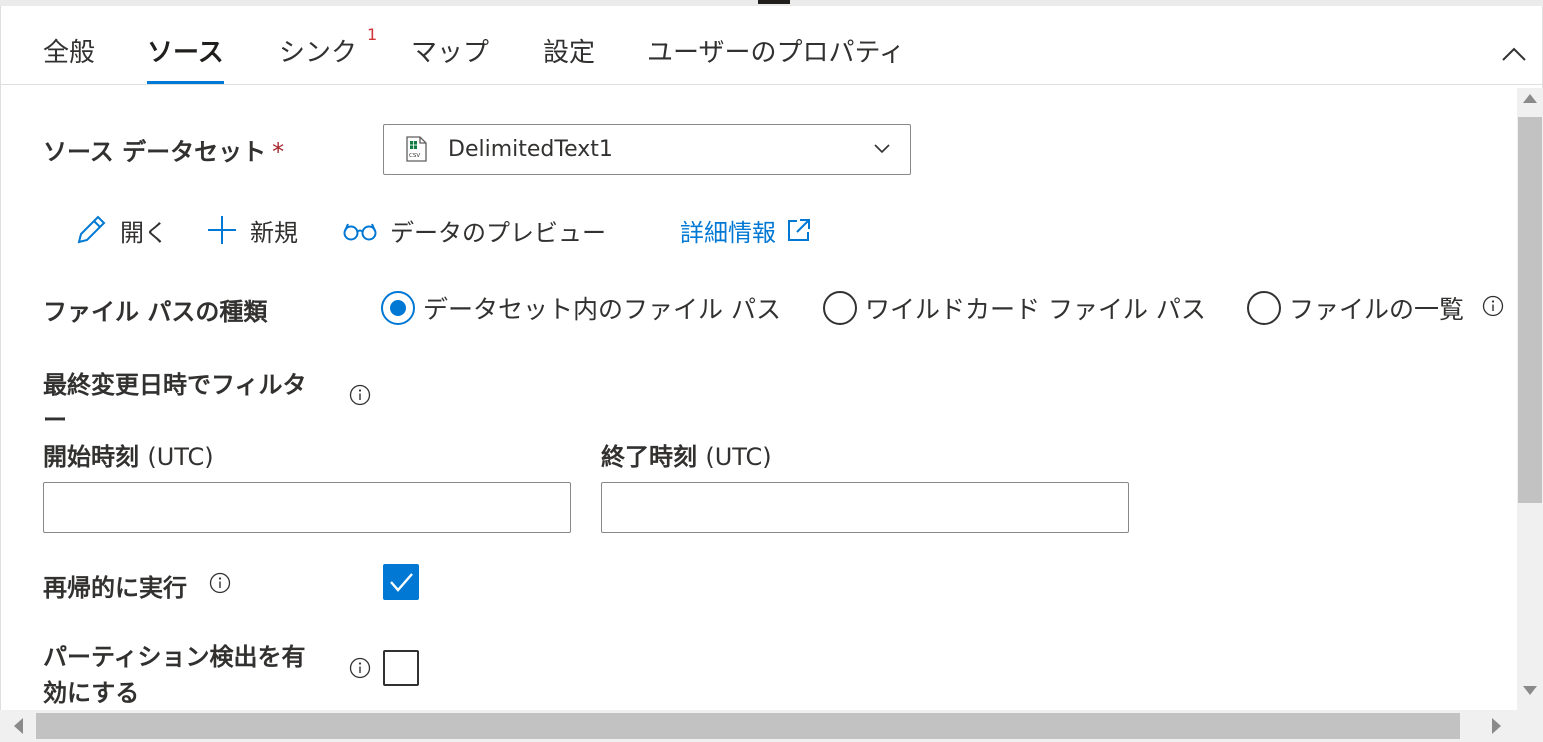 The height and width of the screenshot is (742, 1543). What do you see at coordinates (155, 312) in the screenshot?
I see `file-path-type-label: ファイル パスの種類` at bounding box center [155, 312].